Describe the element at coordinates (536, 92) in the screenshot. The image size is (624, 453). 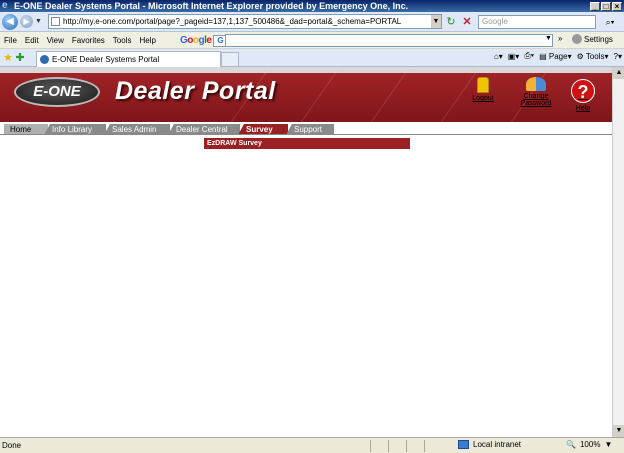
I see `change-password-link: Change Password` at that location.